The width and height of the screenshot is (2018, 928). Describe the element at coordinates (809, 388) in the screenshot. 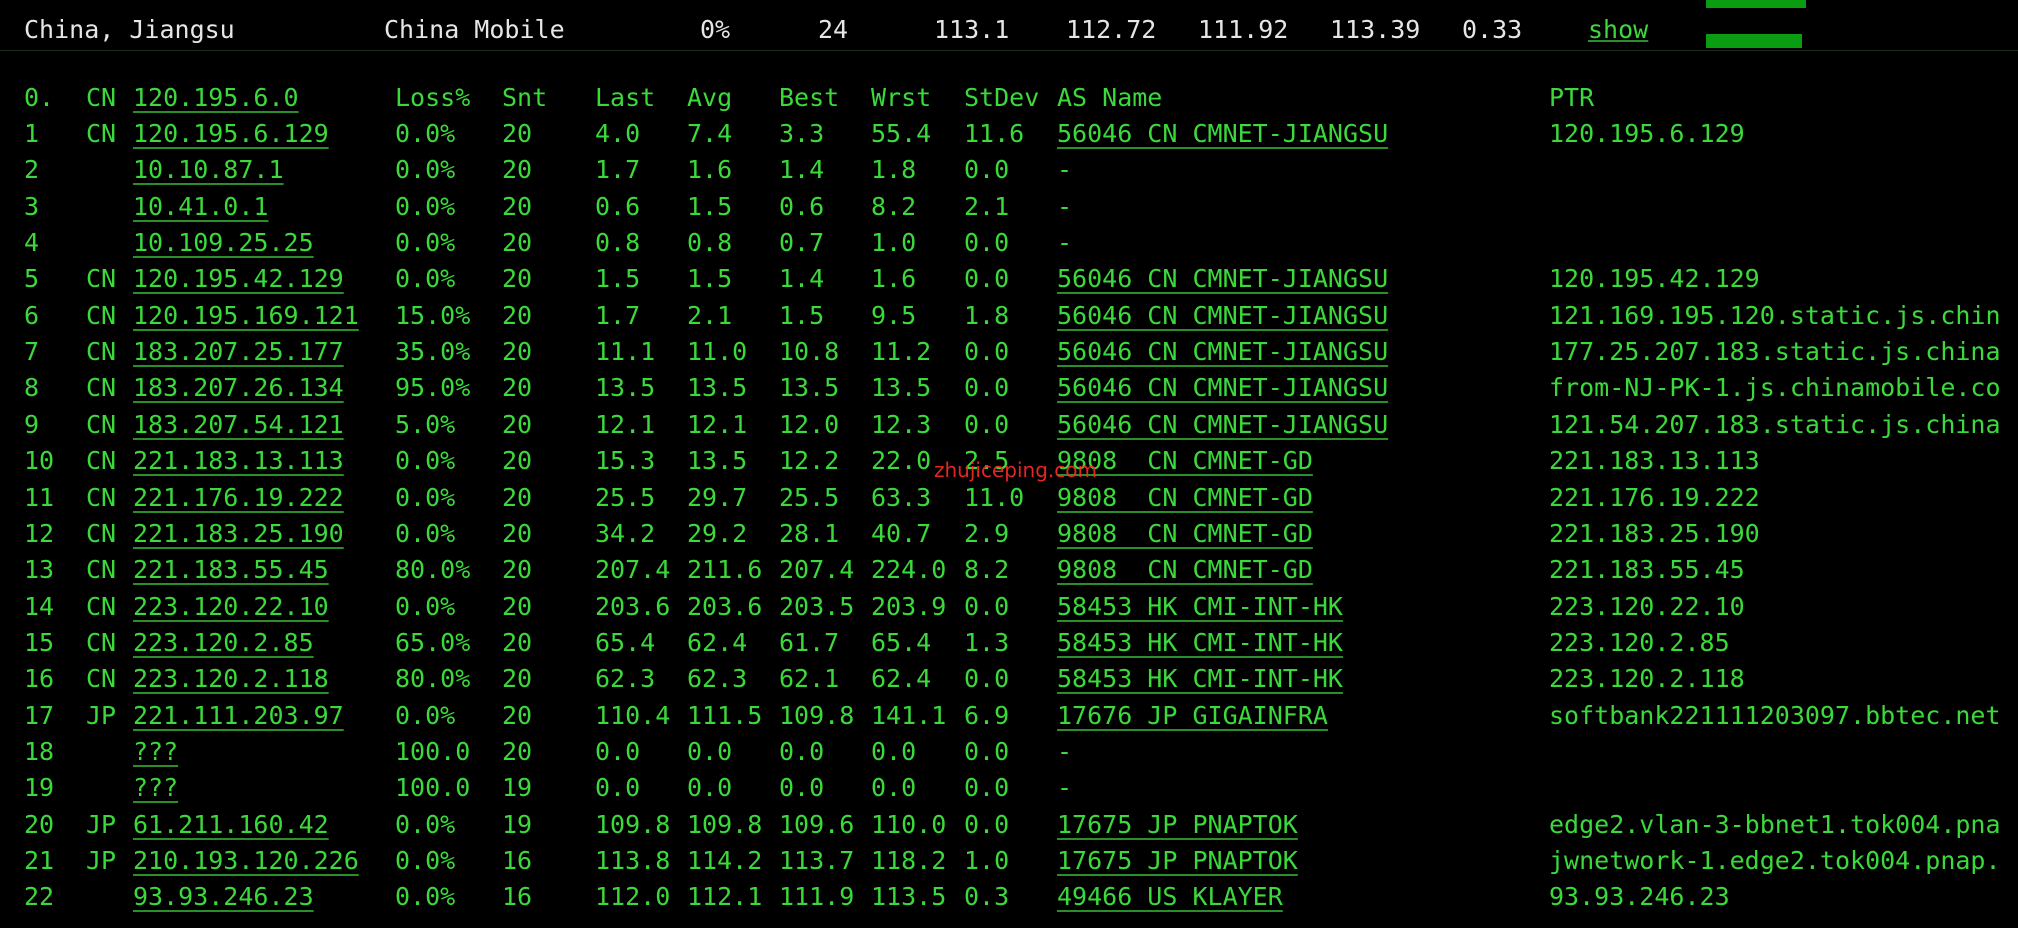

I see `best-cell: 13.5` at that location.